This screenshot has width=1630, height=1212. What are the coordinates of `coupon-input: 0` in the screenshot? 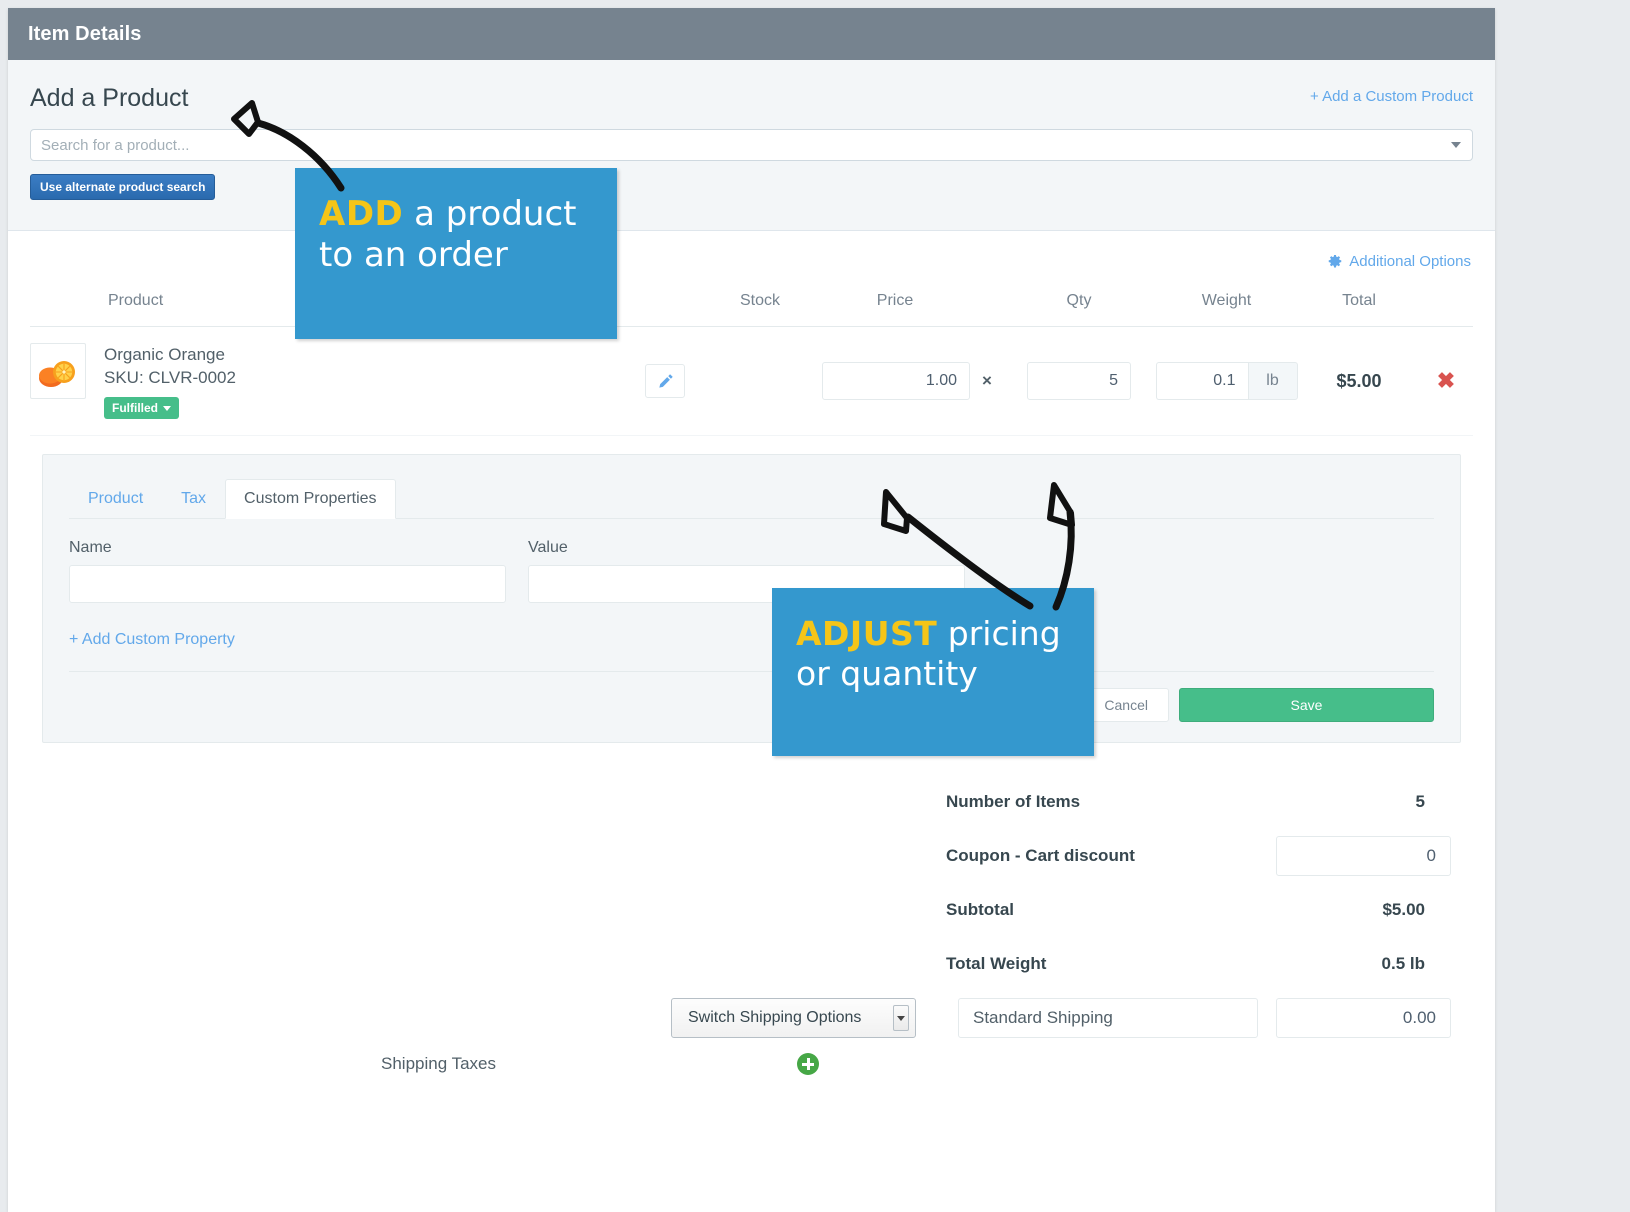 It's located at (1363, 856).